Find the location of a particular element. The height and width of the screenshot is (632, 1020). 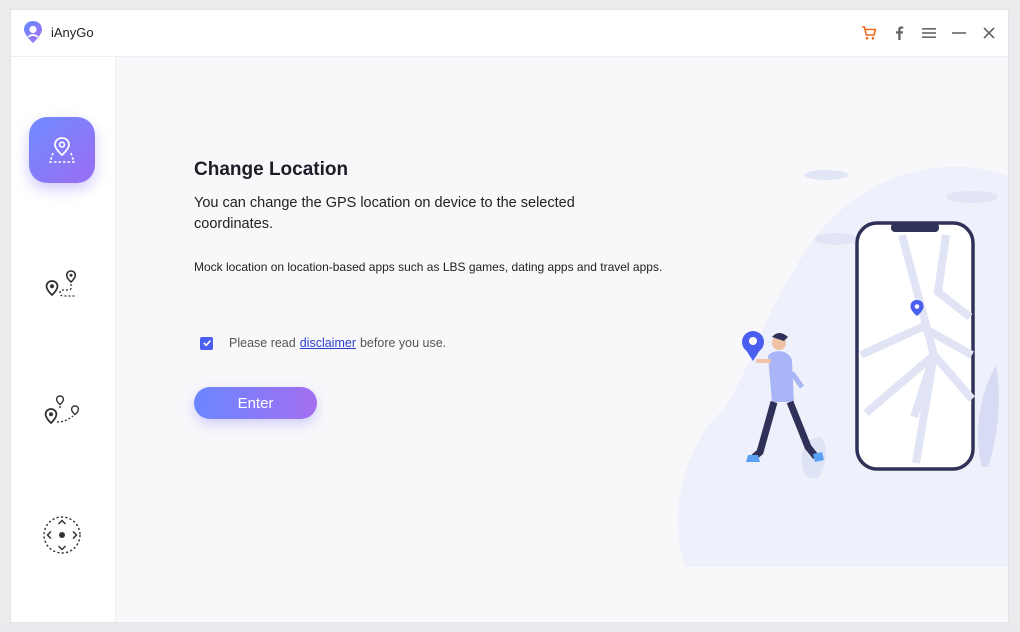

disclaimer-suffix: before you use. is located at coordinates (403, 343).